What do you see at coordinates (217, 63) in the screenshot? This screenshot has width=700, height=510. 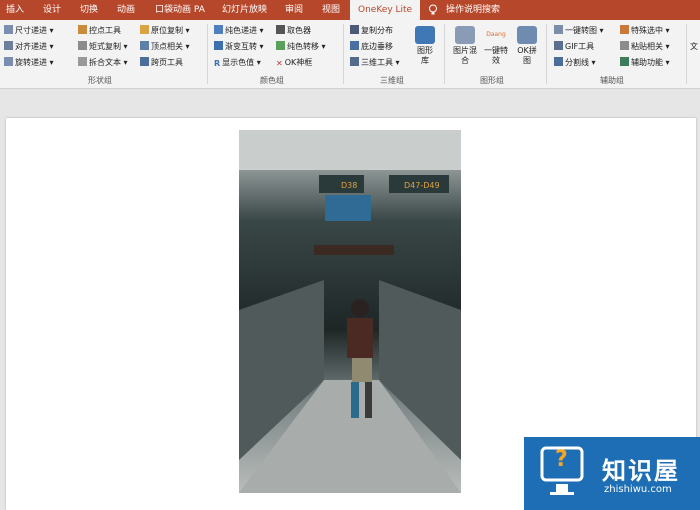 I see `color-value-icon: R` at bounding box center [217, 63].